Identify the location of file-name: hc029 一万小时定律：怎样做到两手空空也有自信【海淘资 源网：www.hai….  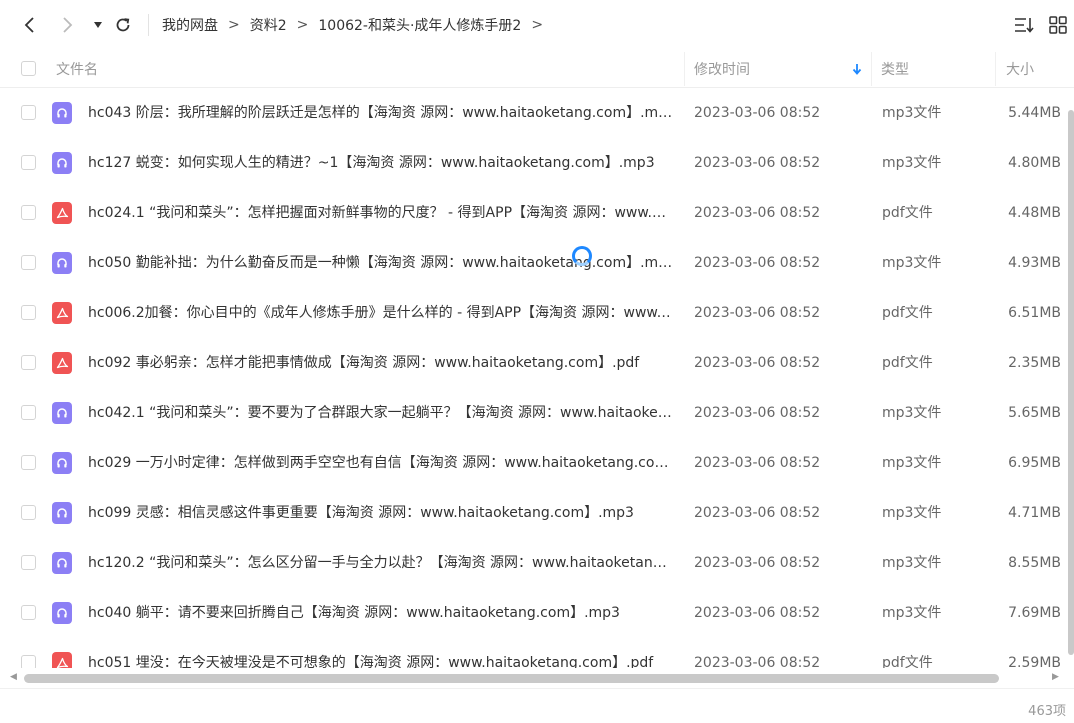
(381, 463).